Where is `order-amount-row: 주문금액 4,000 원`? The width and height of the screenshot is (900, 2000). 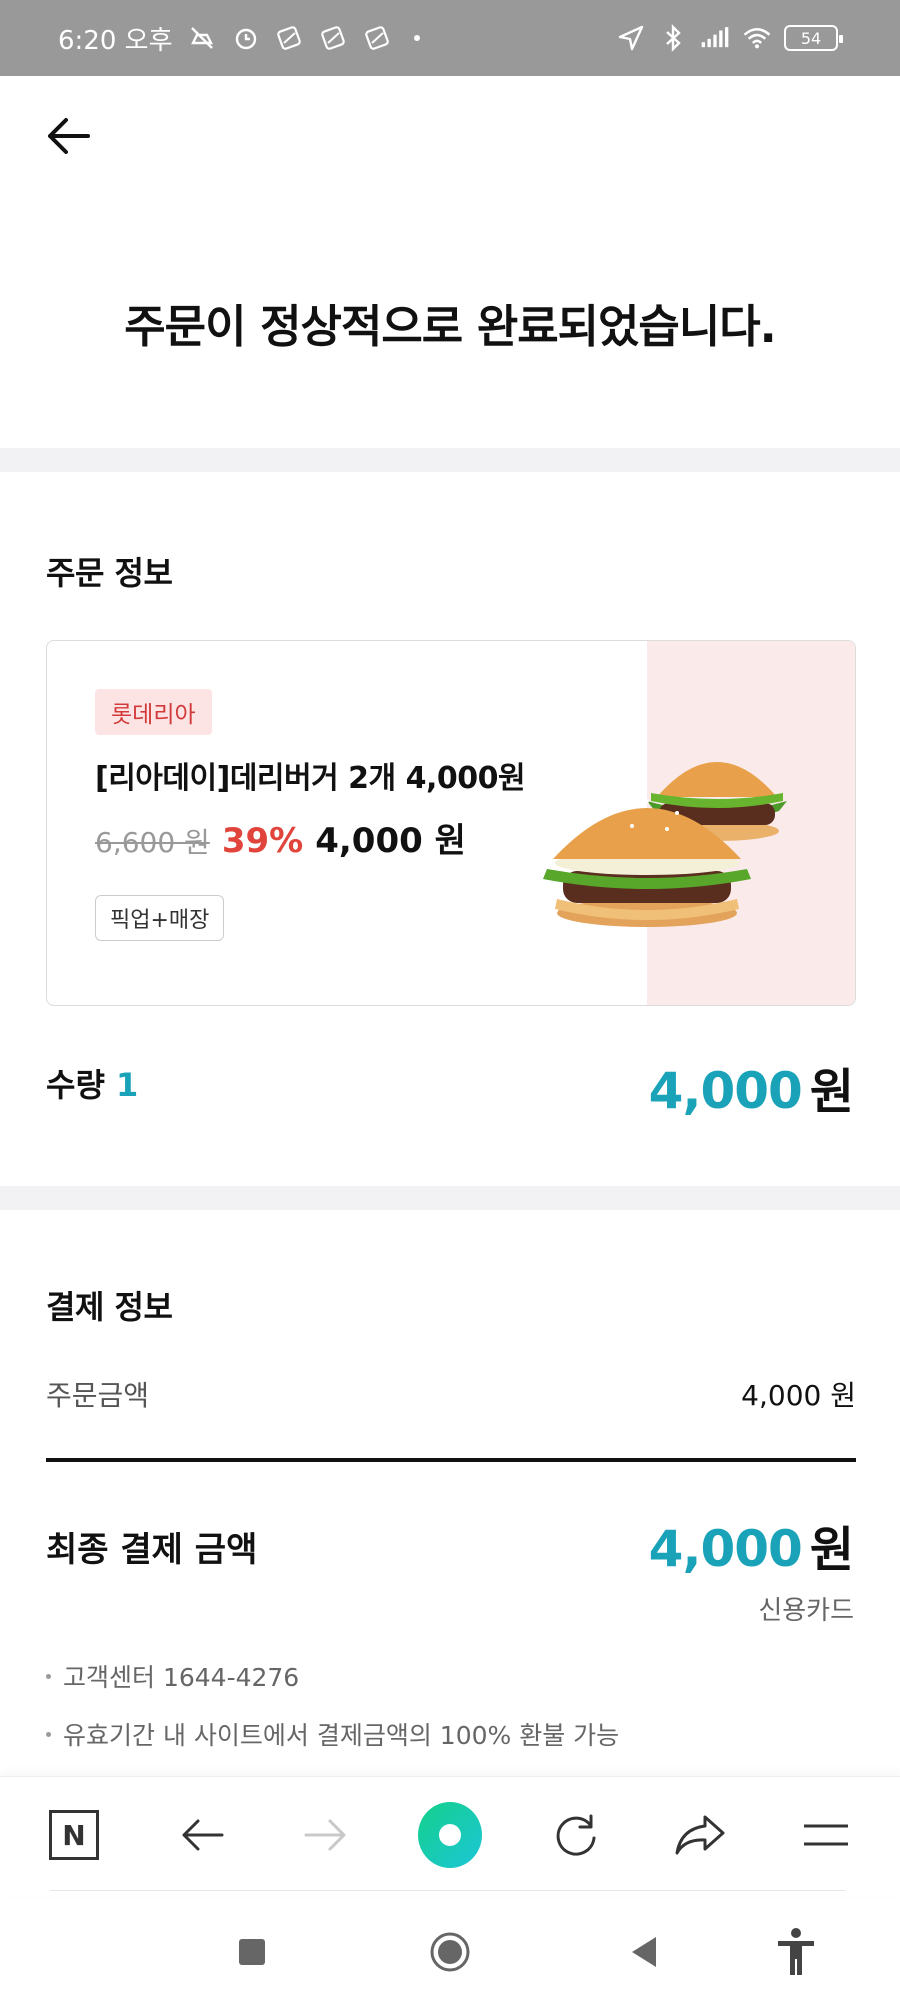
order-amount-row: 주문금액 4,000 원 is located at coordinates (451, 1394).